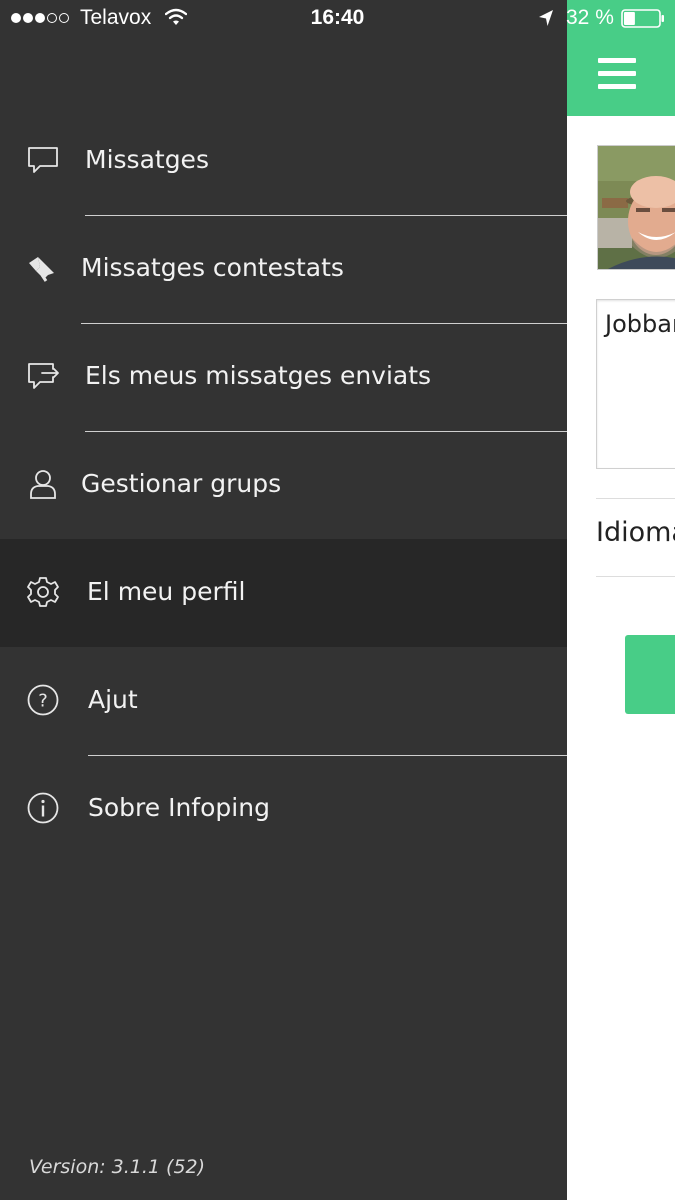  What do you see at coordinates (43, 808) in the screenshot?
I see `info-icon` at bounding box center [43, 808].